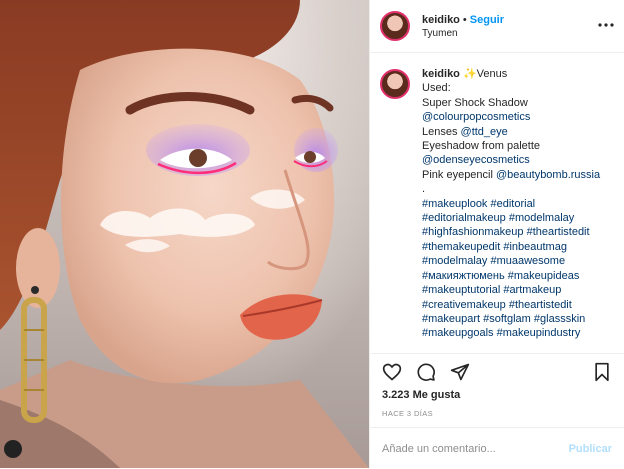  Describe the element at coordinates (395, 84) in the screenshot. I see `caption-avatar` at that location.